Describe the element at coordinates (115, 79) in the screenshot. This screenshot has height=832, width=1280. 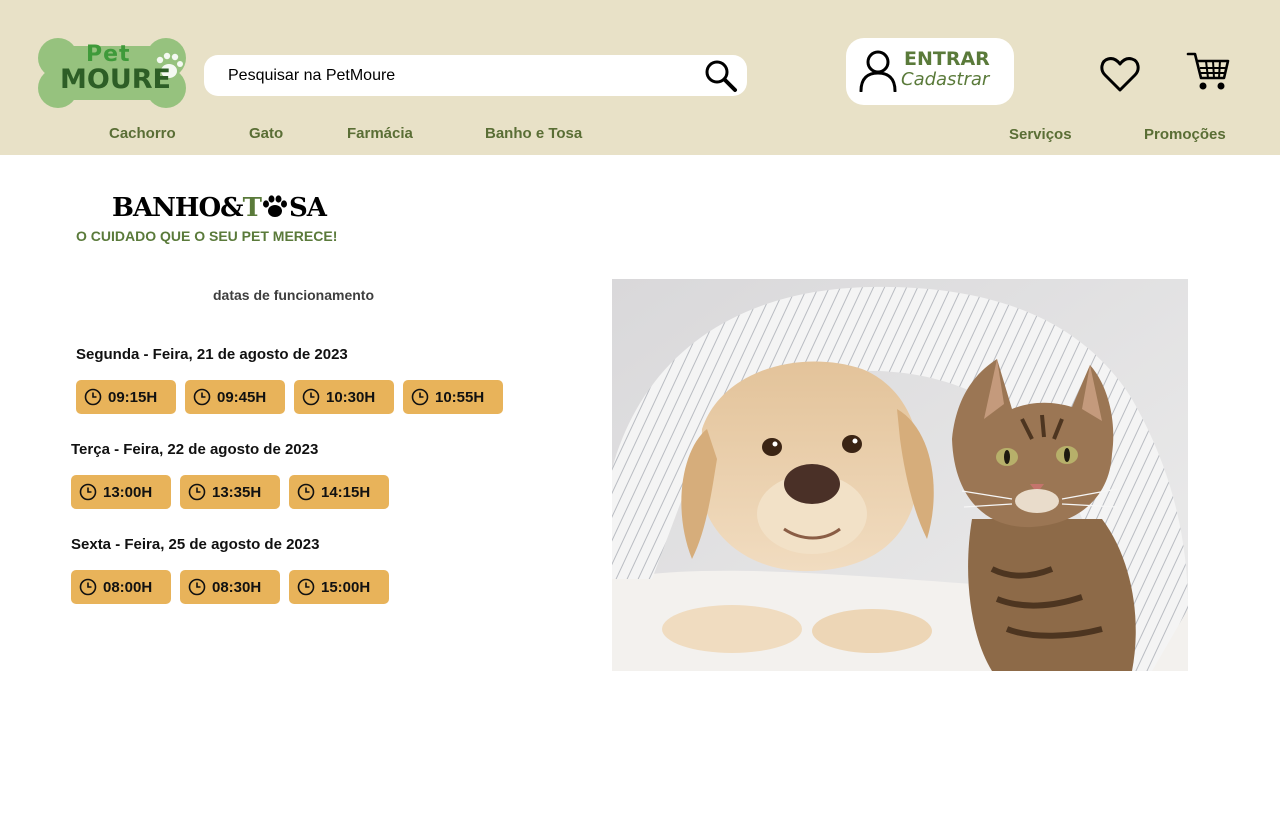
I see `logo-text-moure: MOURE` at that location.